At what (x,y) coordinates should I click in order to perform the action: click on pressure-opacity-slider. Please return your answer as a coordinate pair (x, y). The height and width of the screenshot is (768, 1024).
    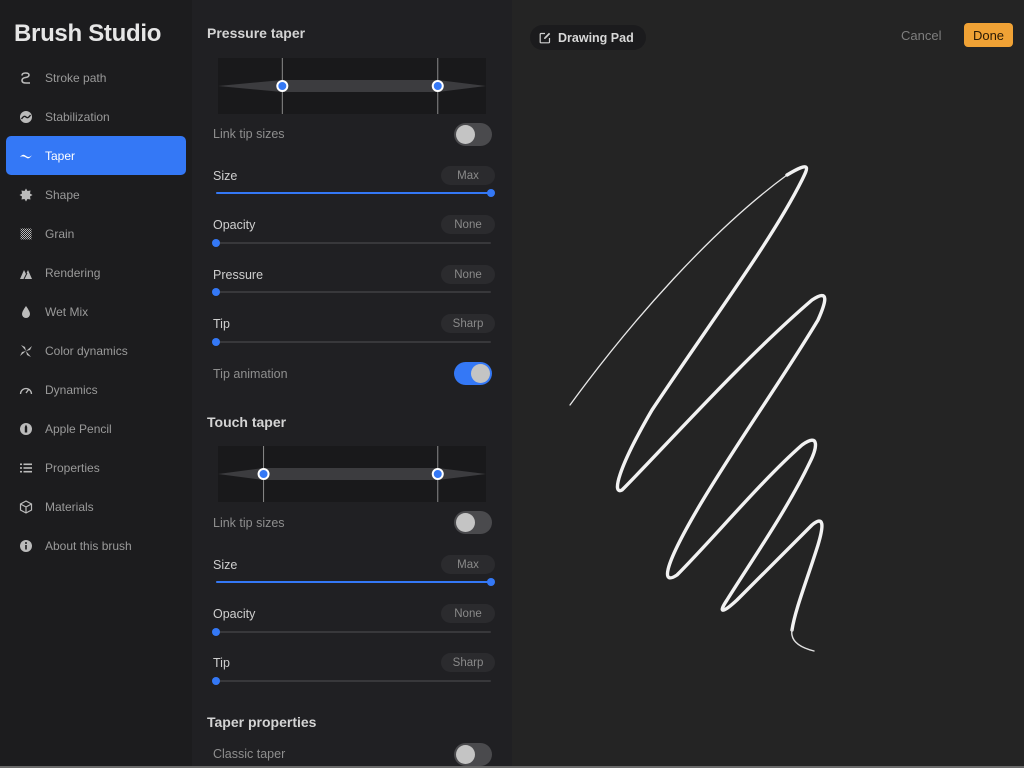
    Looking at the image, I should click on (351, 243).